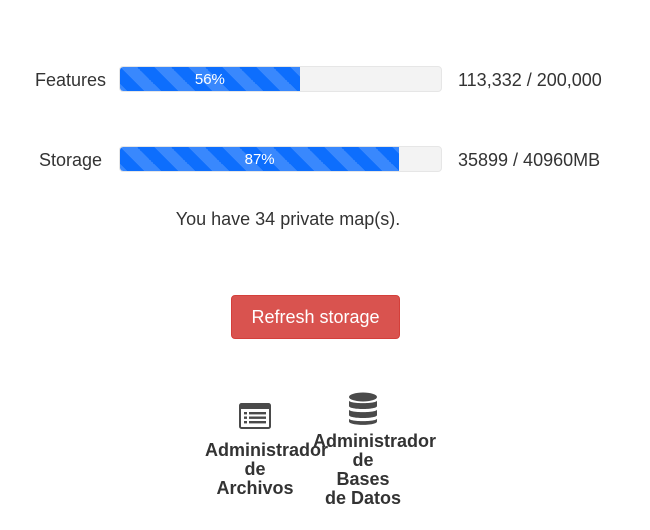 The width and height of the screenshot is (650, 530). Describe the element at coordinates (255, 416) in the screenshot. I see `file-list-icon` at that location.